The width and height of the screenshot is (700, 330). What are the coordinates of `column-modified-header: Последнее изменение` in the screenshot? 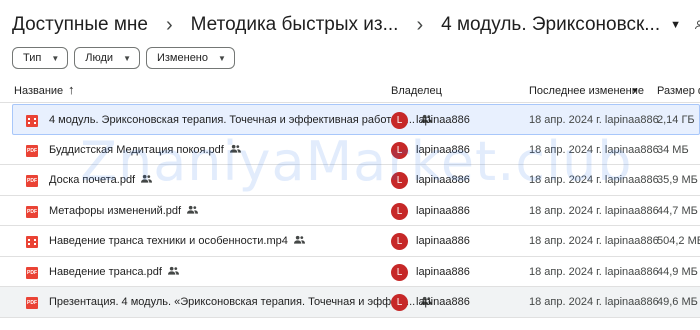 It's located at (586, 91).